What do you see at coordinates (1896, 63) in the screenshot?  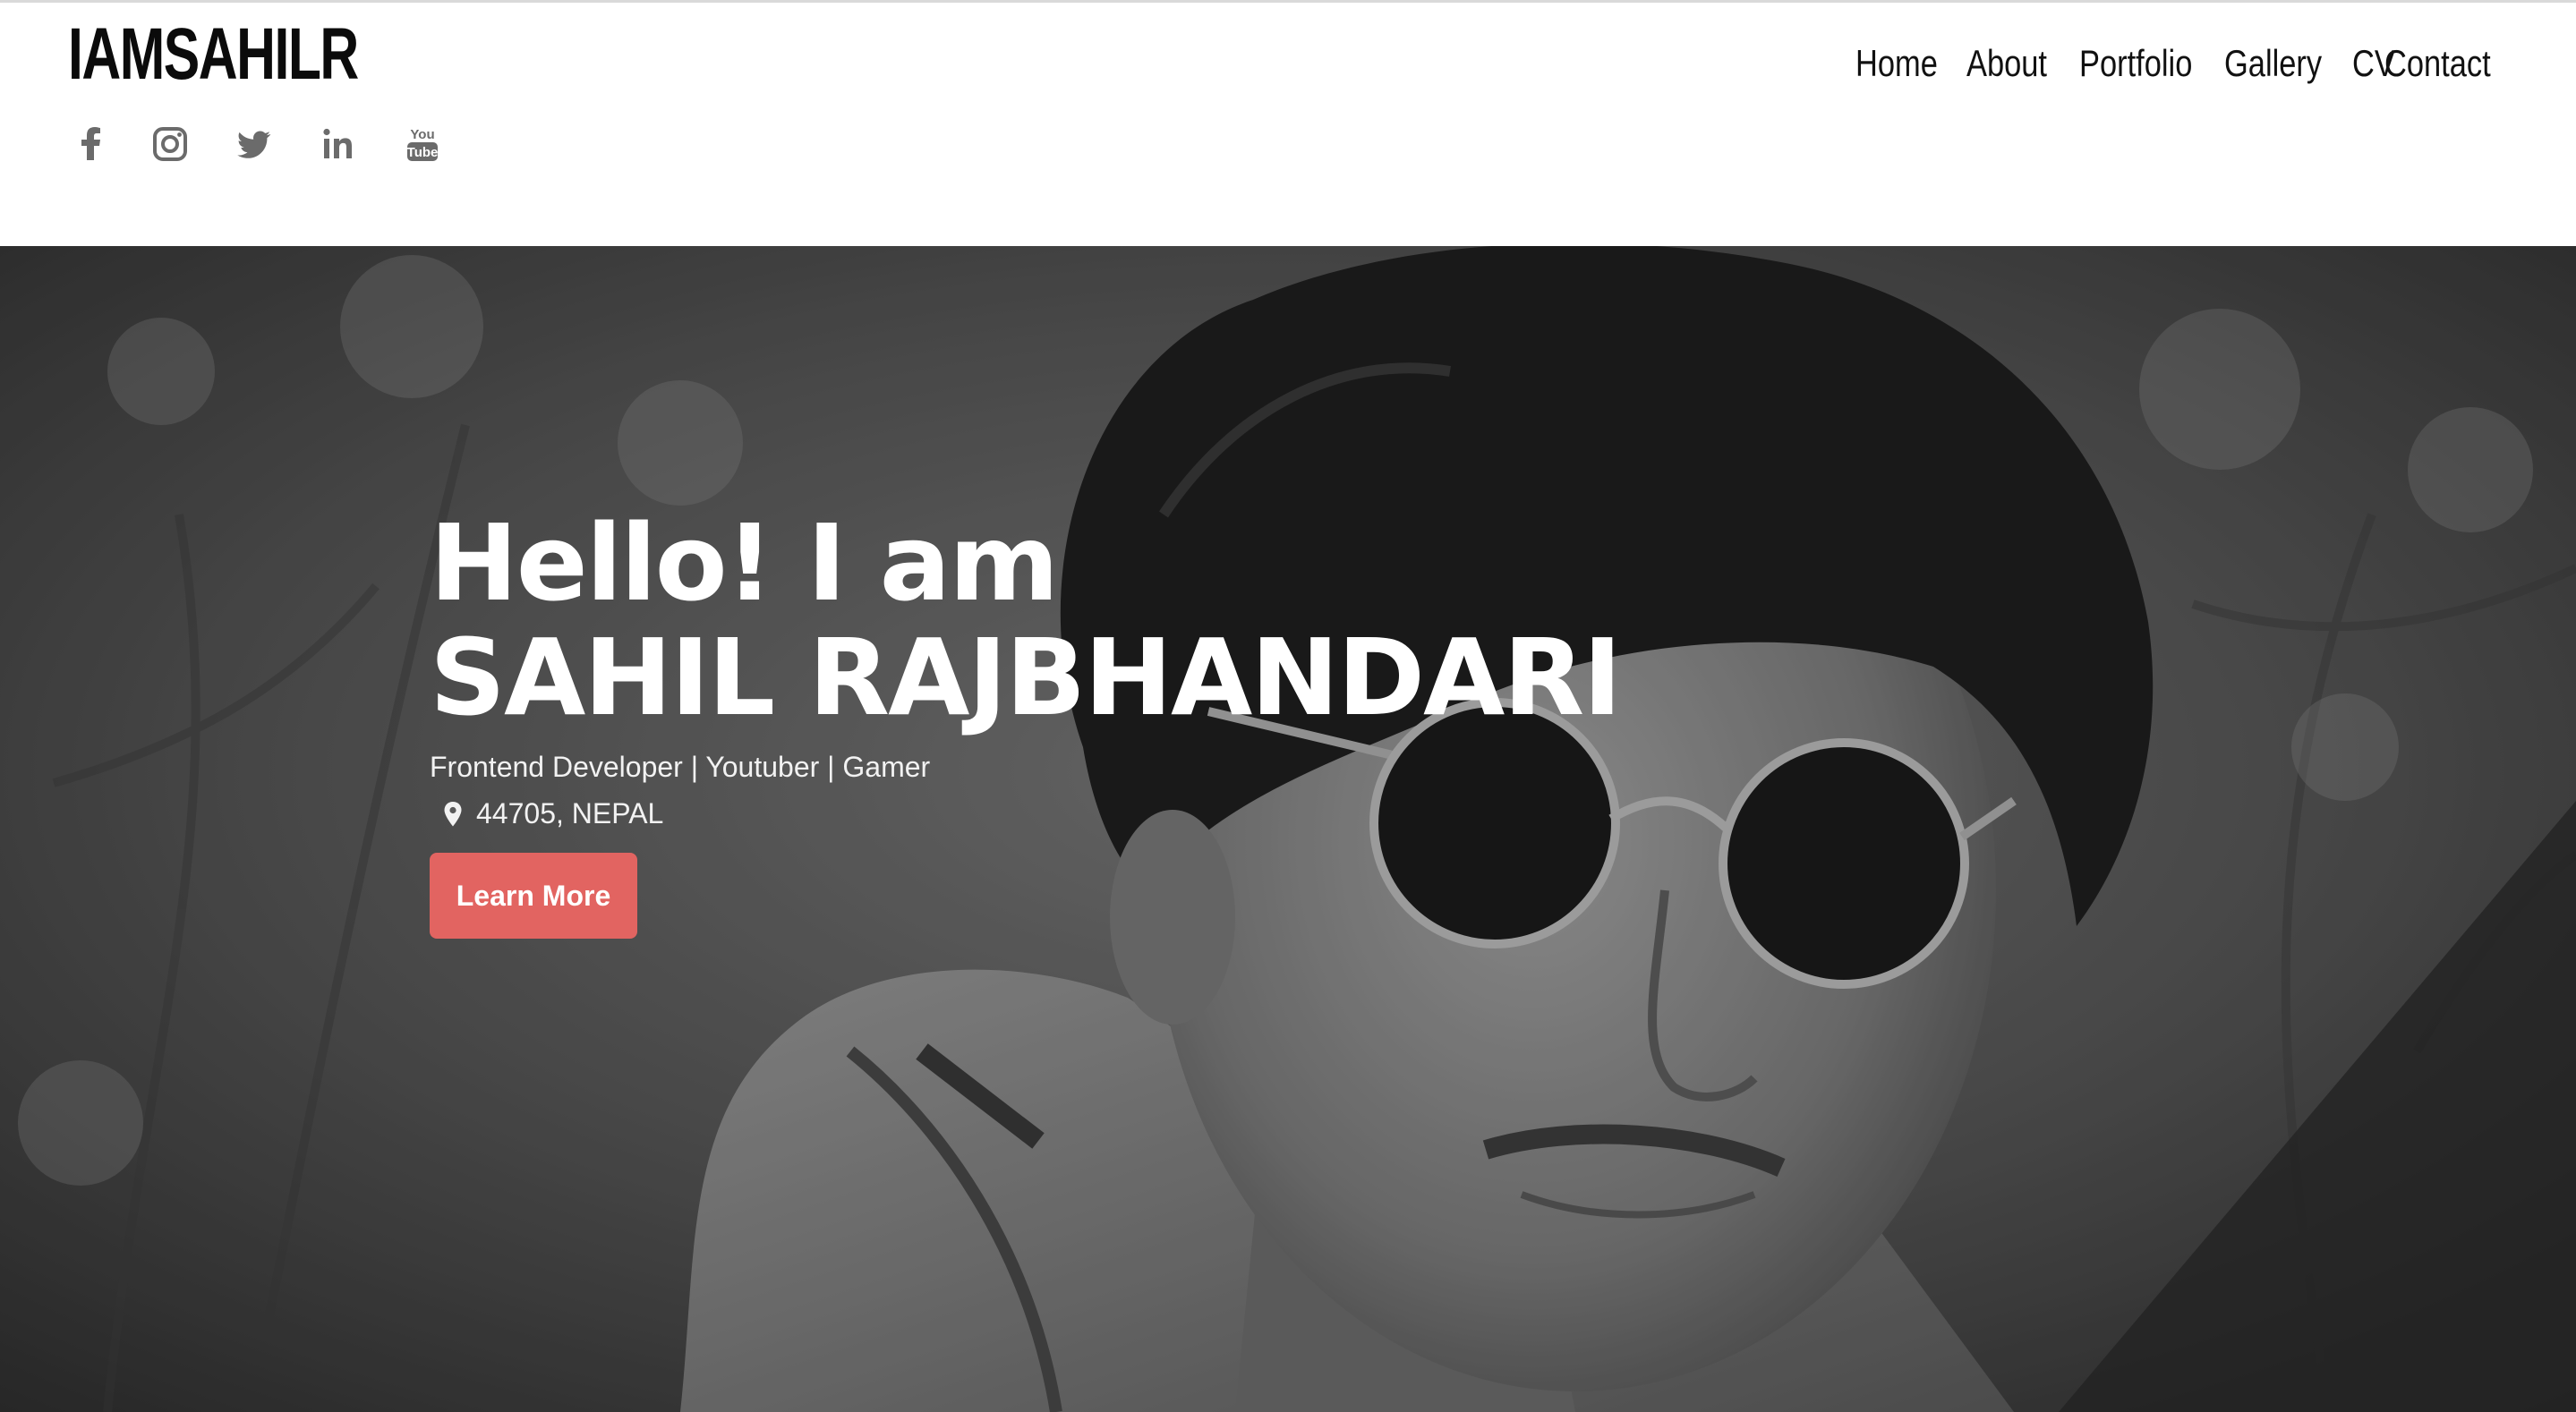 I see `nav-home: Home` at bounding box center [1896, 63].